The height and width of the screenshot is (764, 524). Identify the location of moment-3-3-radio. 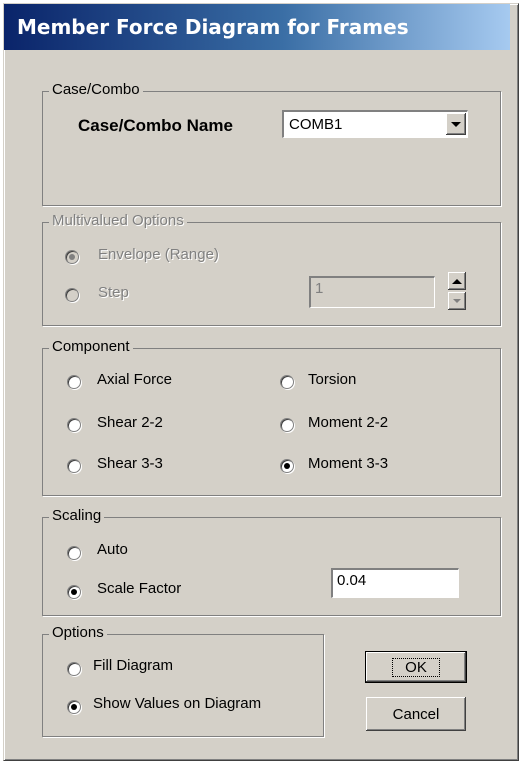
(287, 466).